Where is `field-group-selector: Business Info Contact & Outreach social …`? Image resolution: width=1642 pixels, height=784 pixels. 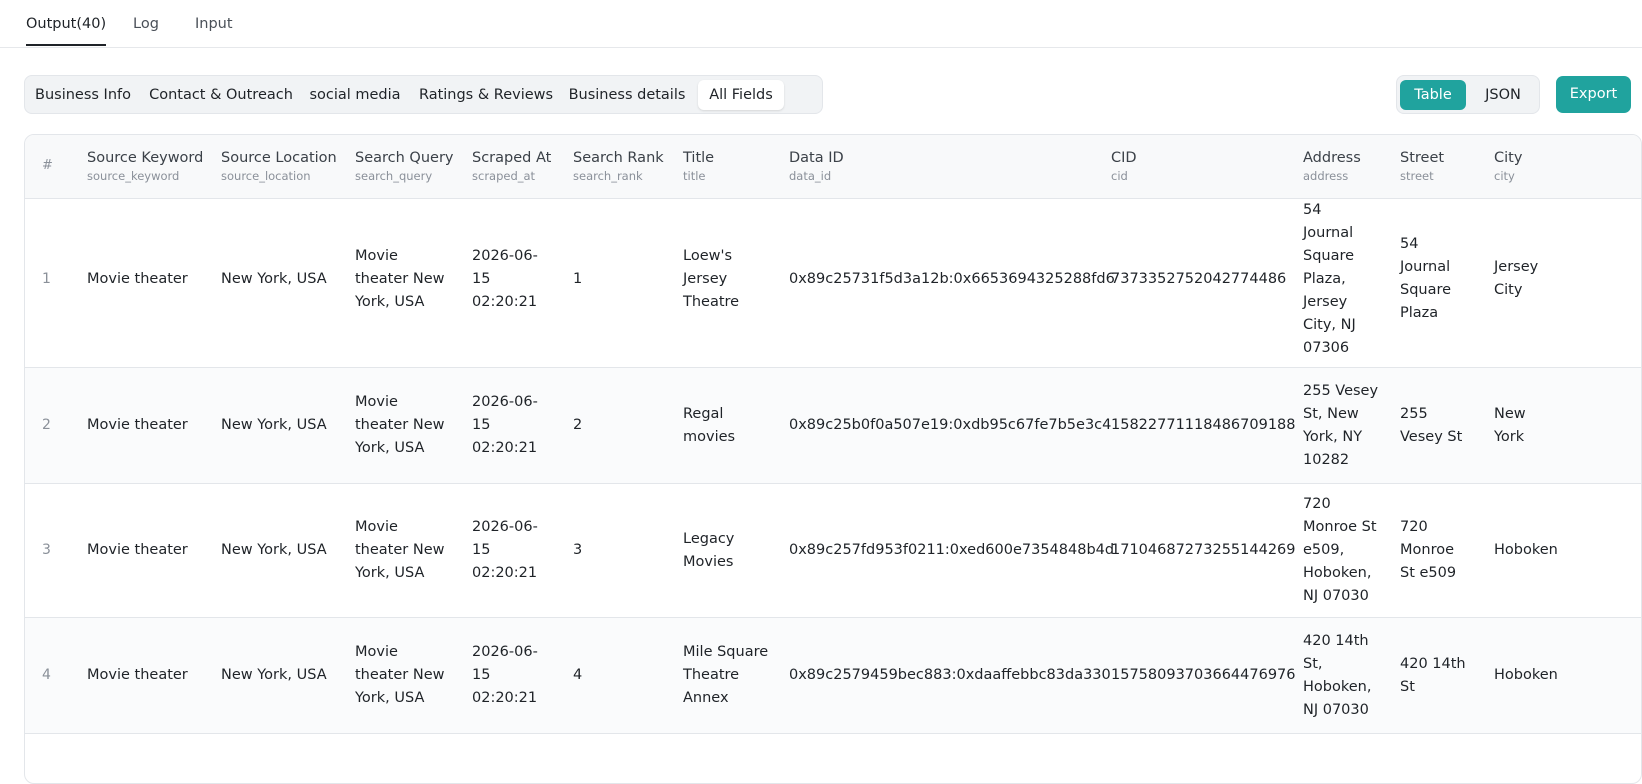 field-group-selector: Business Info Contact & Outreach social … is located at coordinates (423, 94).